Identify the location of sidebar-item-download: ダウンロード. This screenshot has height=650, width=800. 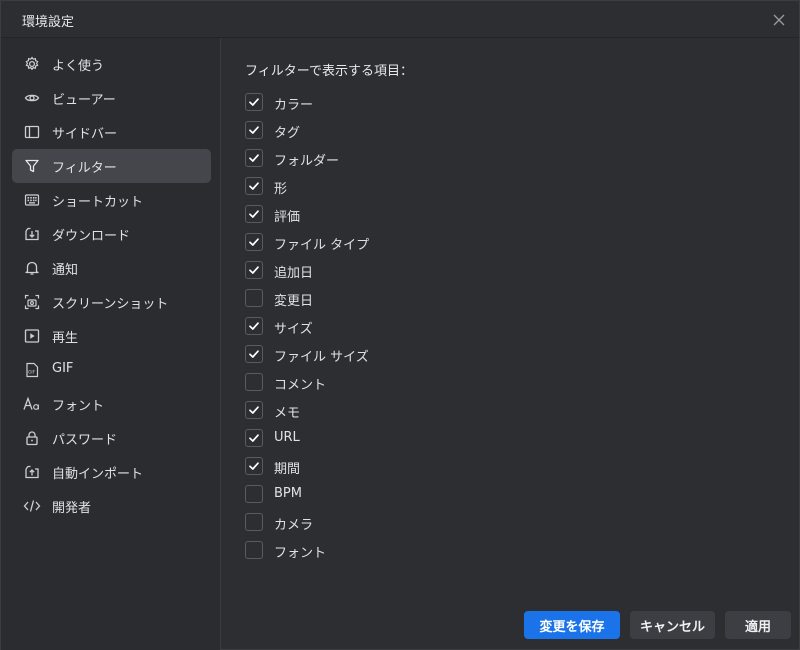
(111, 234).